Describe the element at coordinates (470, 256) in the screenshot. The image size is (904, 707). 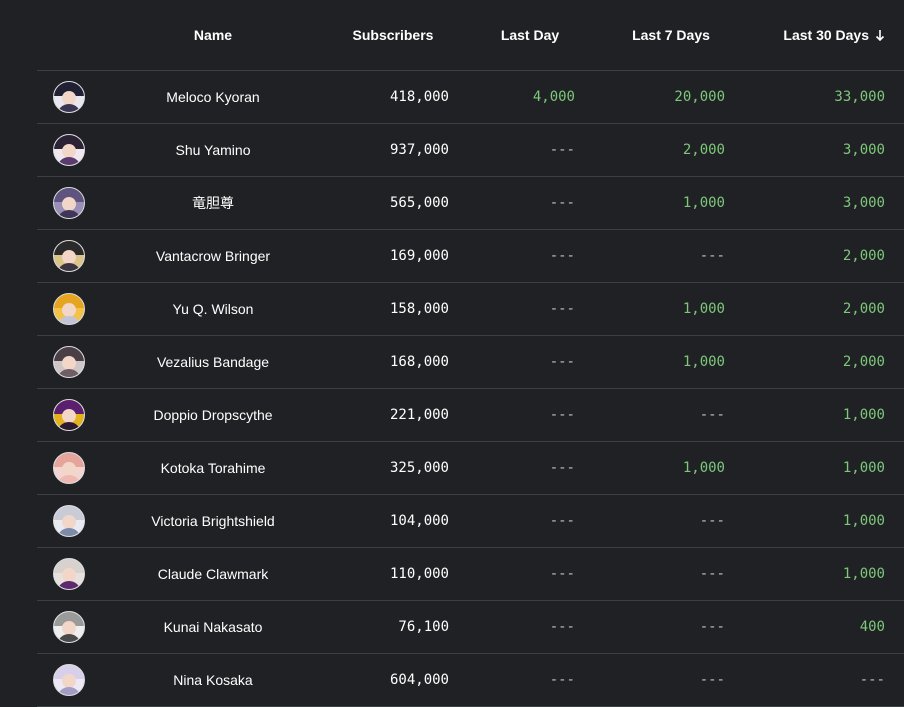
I see `table-row: Vantacrow Bringer 169,000 --- --- 2,000` at that location.